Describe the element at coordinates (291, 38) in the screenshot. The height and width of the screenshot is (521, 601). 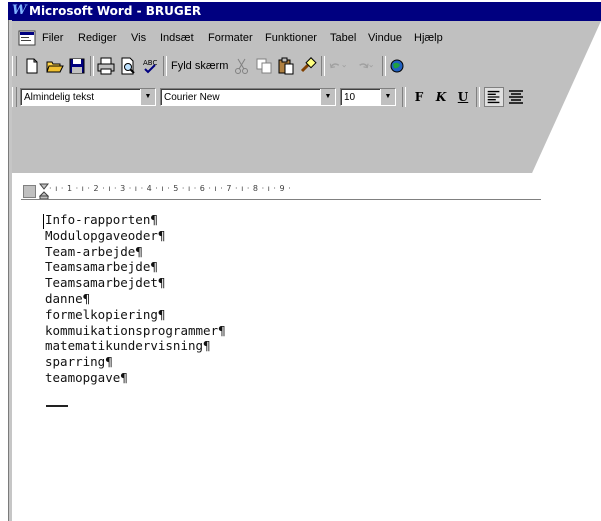
I see `menu-funktioner: Funktioner` at that location.